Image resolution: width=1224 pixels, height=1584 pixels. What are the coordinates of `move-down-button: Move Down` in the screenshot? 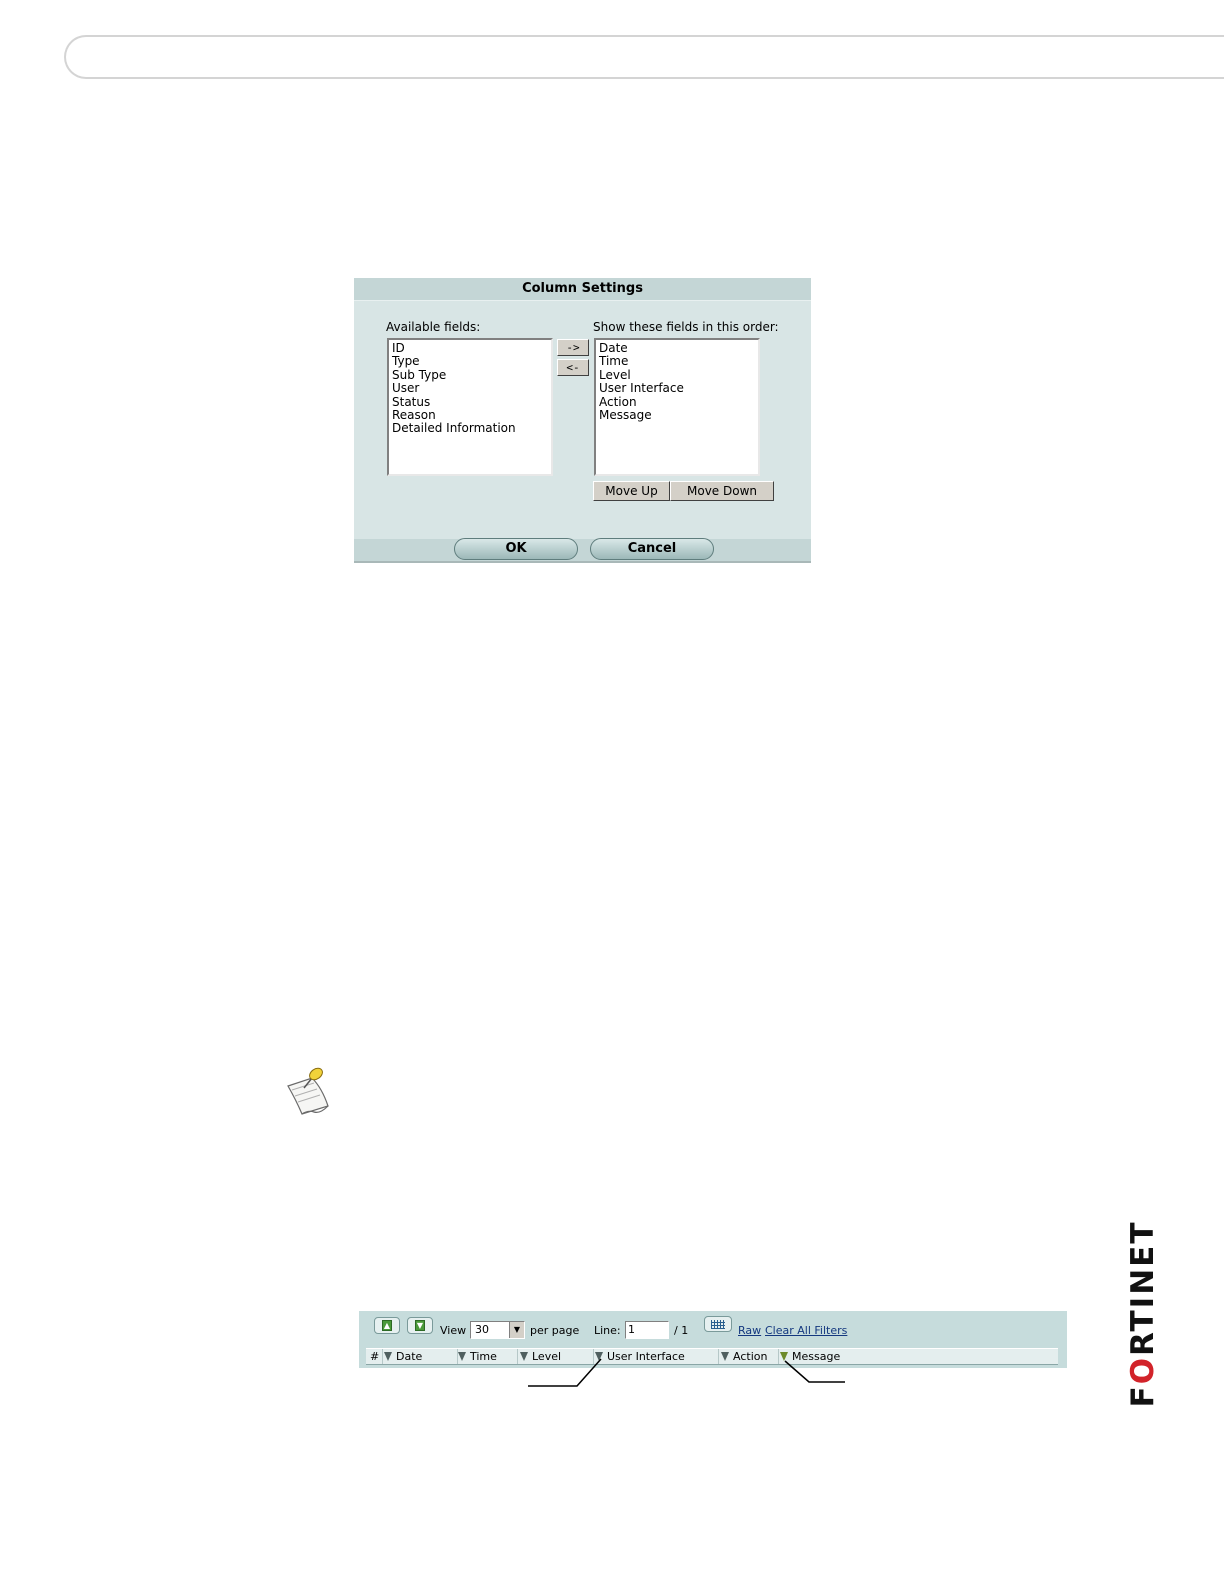 It's located at (722, 491).